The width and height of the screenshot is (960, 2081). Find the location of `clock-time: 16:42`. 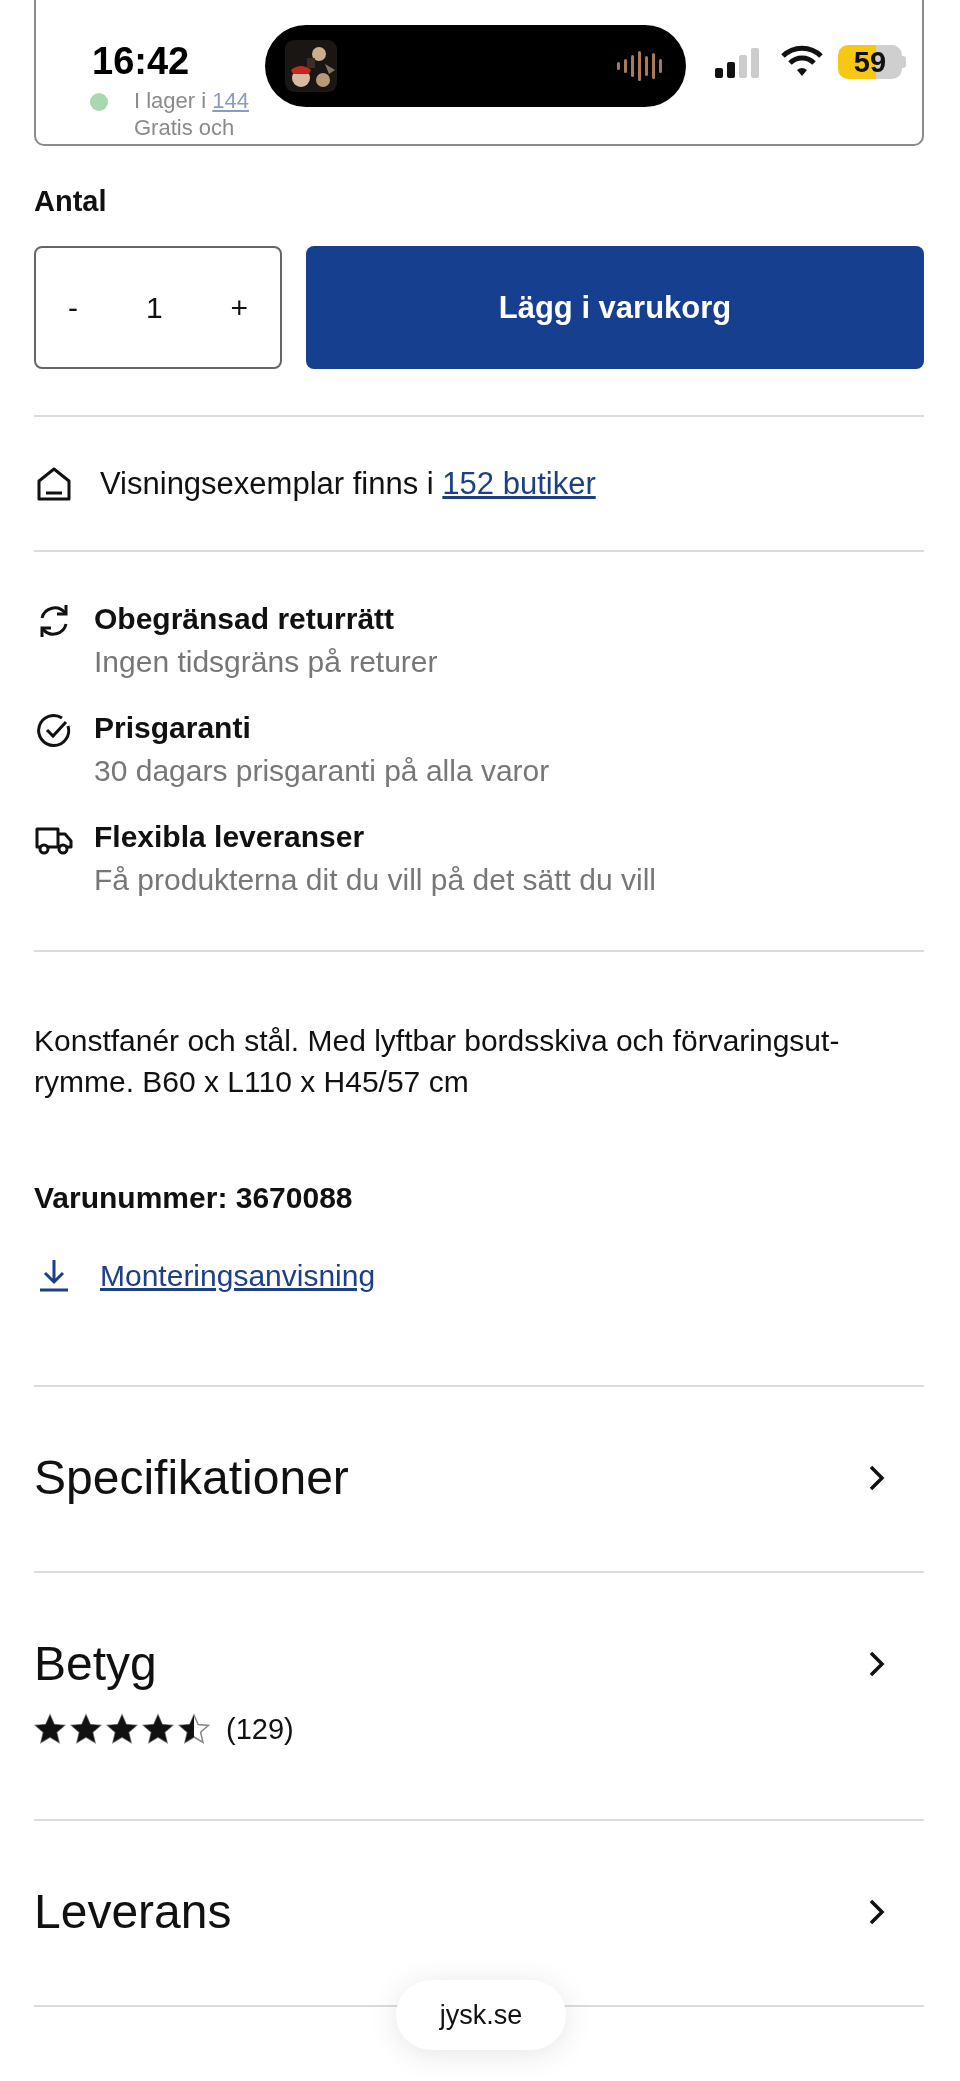

clock-time: 16:42 is located at coordinates (141, 61).